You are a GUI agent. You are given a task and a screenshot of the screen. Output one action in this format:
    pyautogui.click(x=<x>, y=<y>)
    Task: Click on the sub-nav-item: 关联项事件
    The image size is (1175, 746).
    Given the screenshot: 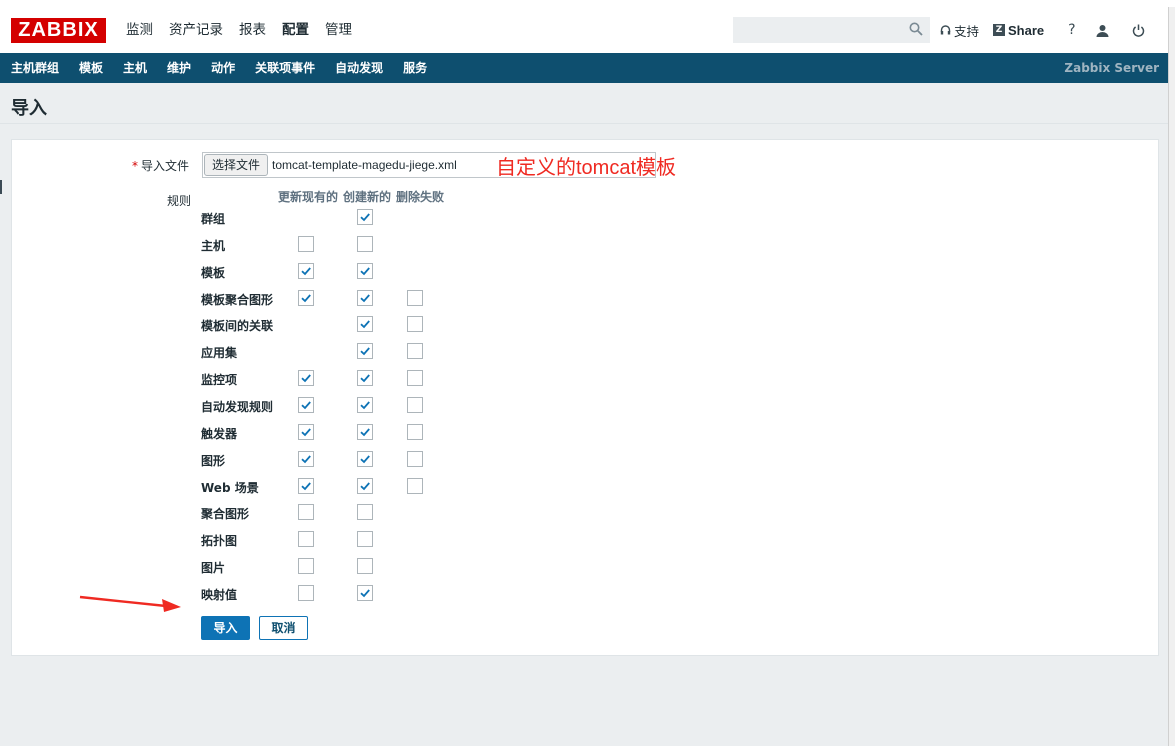 What is the action you would take?
    pyautogui.click(x=285, y=68)
    